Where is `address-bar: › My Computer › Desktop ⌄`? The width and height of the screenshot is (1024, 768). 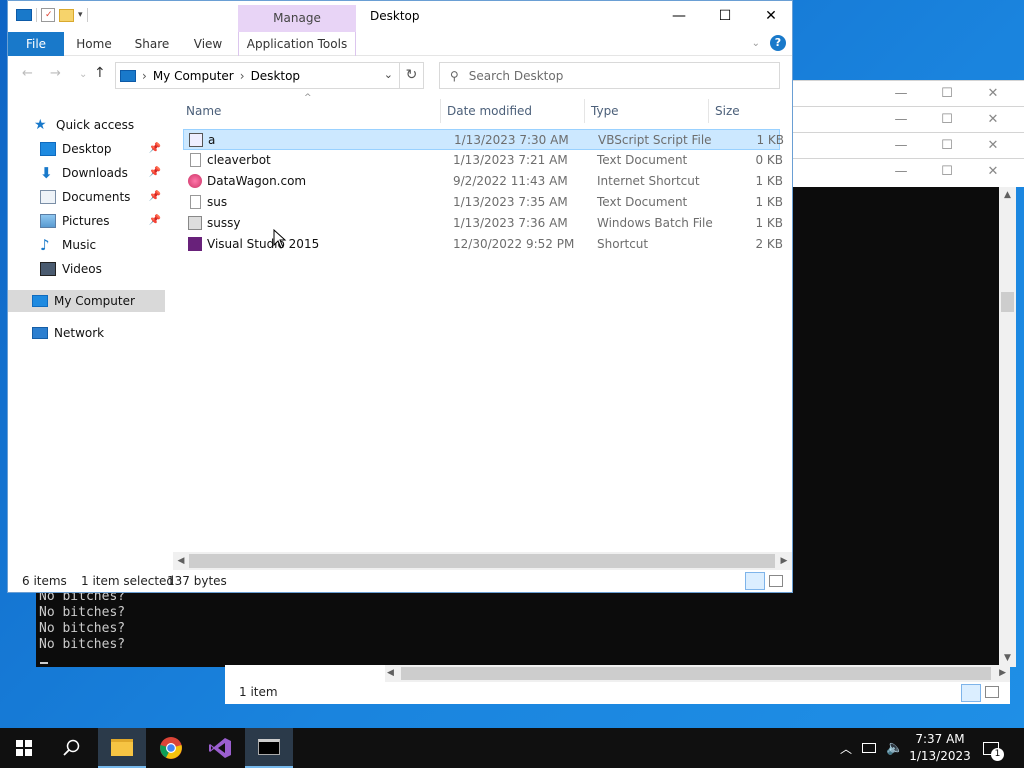 address-bar: › My Computer › Desktop ⌄ is located at coordinates (257, 75).